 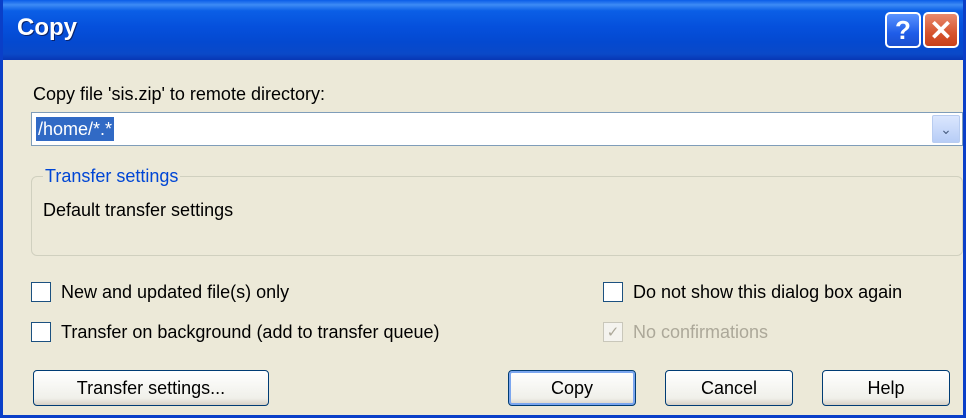 I want to click on close-icon: ✕, so click(x=941, y=30).